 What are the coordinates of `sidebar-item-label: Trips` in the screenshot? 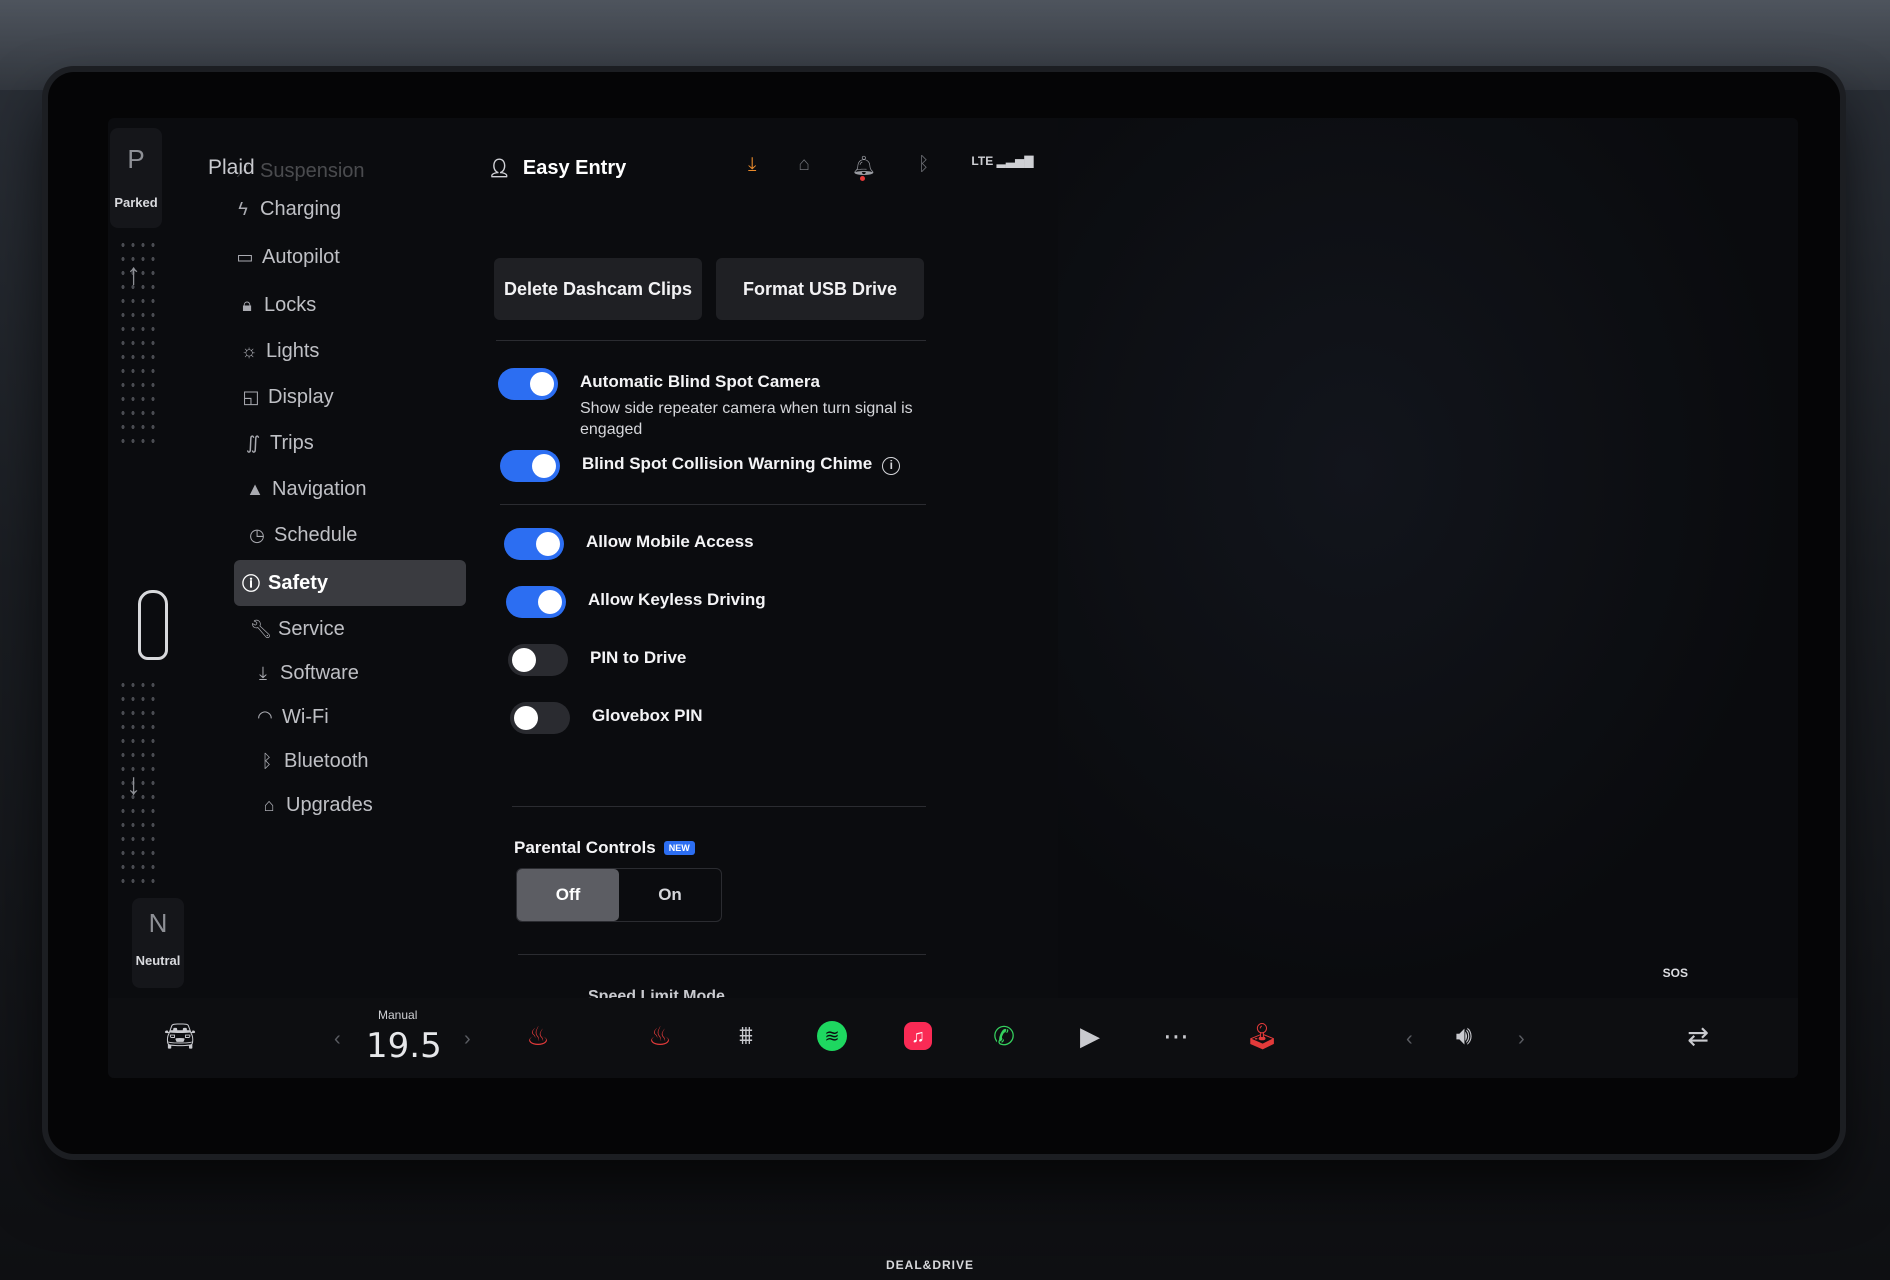 It's located at (292, 442).